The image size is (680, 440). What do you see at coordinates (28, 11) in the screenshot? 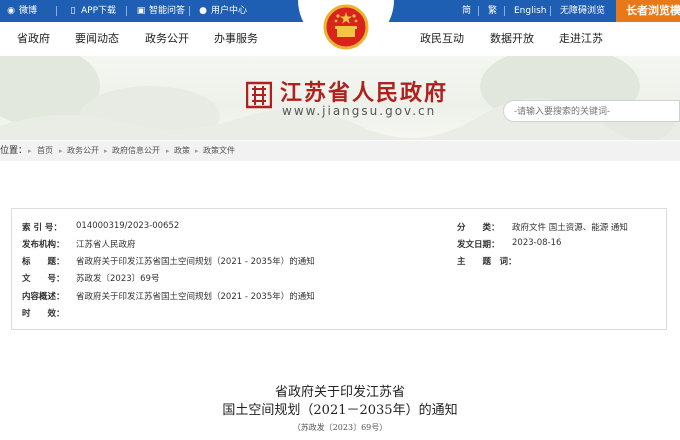
I see `weibo-label: 微博` at bounding box center [28, 11].